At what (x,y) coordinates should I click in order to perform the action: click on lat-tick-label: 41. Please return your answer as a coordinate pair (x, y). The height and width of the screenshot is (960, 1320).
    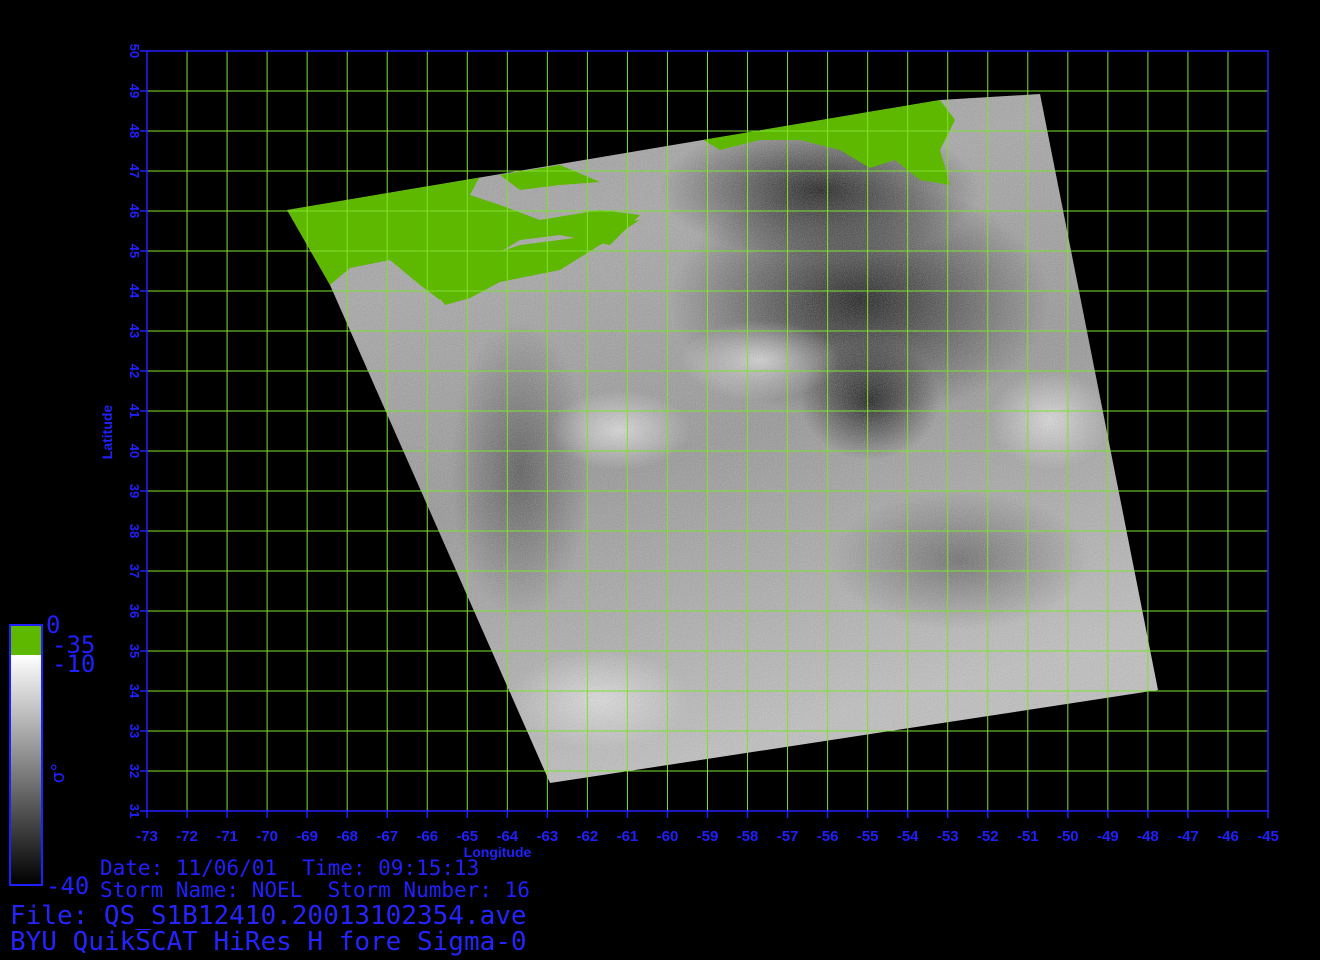
    Looking at the image, I should click on (134, 411).